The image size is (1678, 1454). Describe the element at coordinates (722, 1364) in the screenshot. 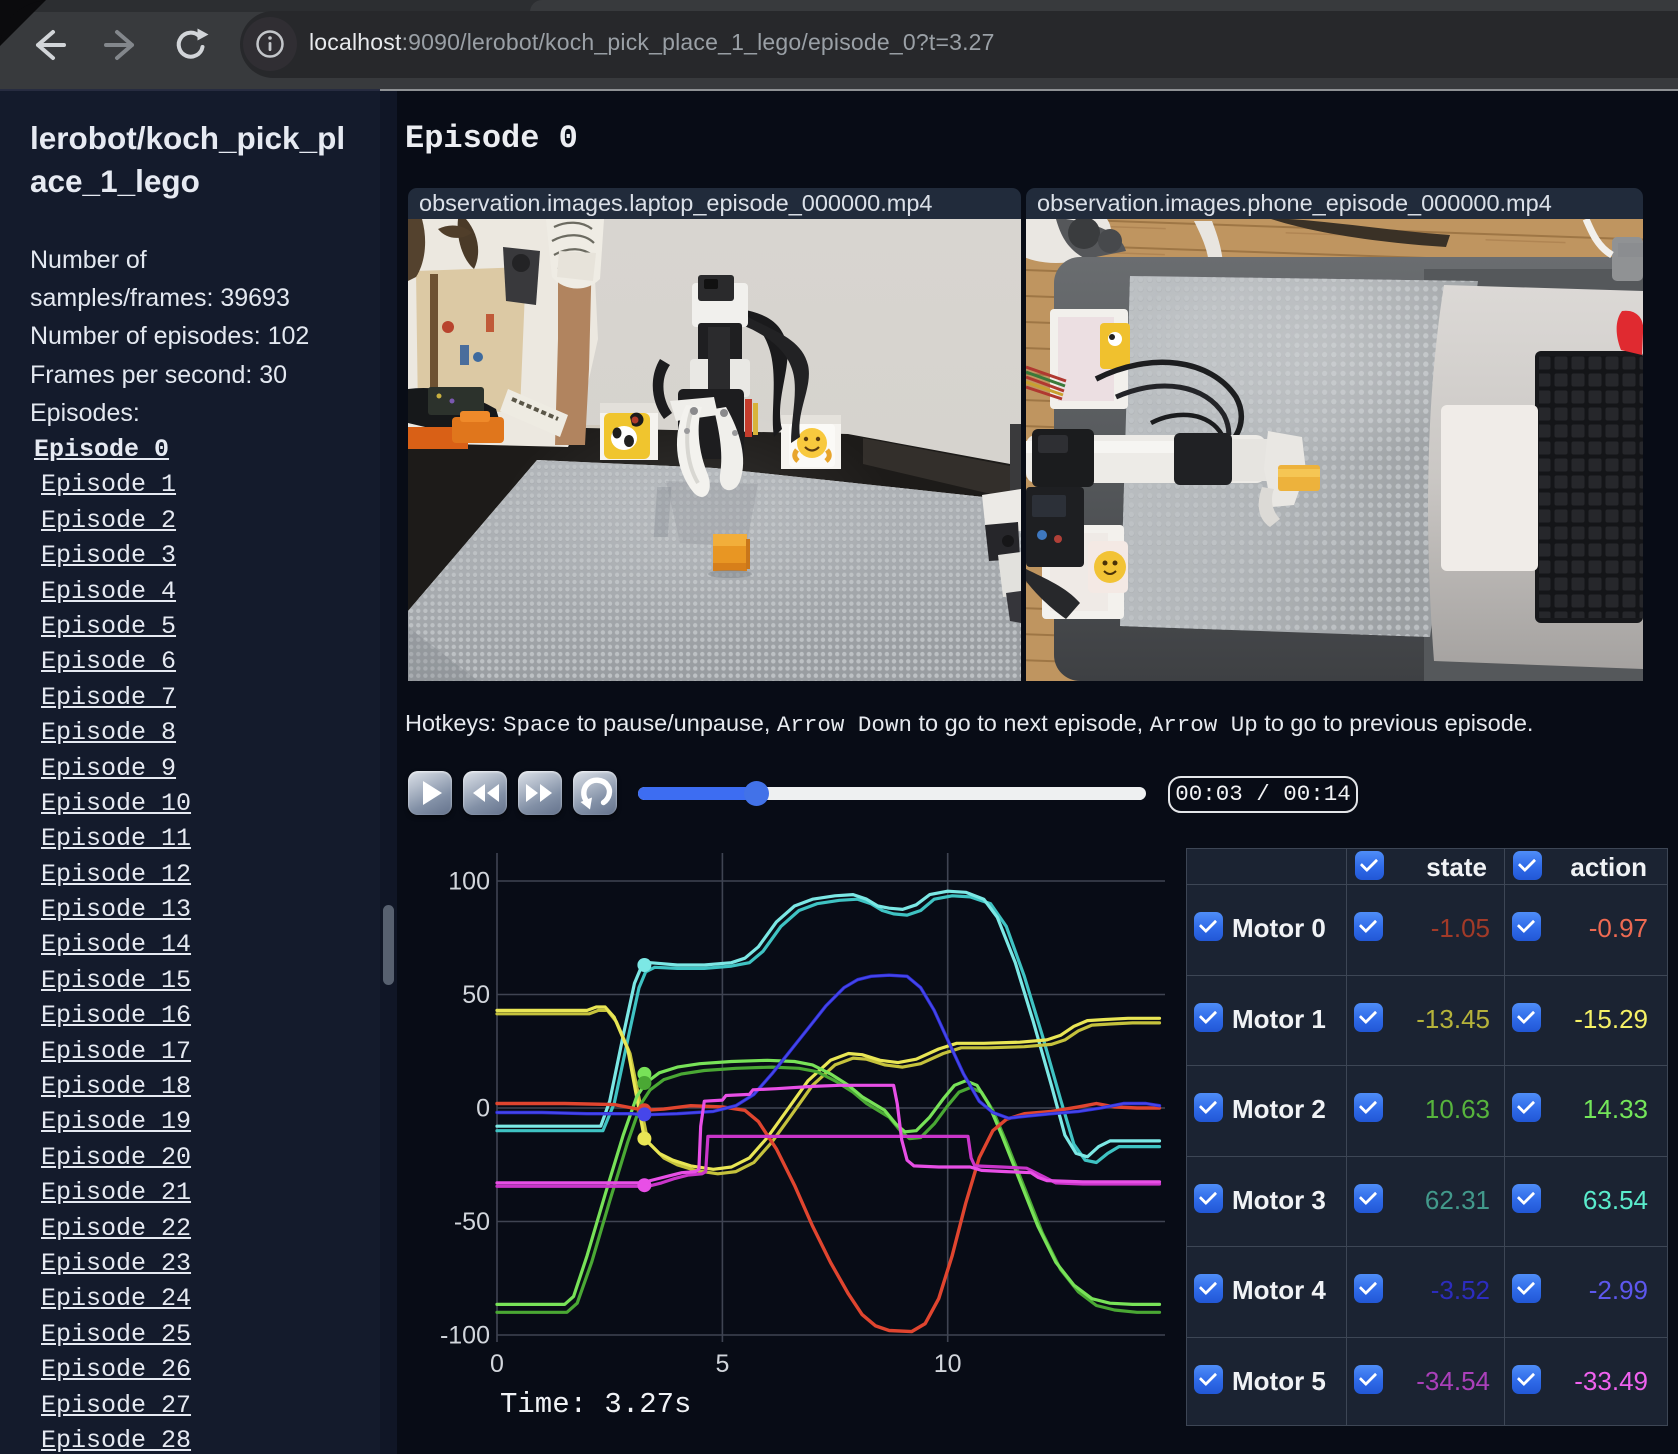

I see `svg-text: 5` at that location.